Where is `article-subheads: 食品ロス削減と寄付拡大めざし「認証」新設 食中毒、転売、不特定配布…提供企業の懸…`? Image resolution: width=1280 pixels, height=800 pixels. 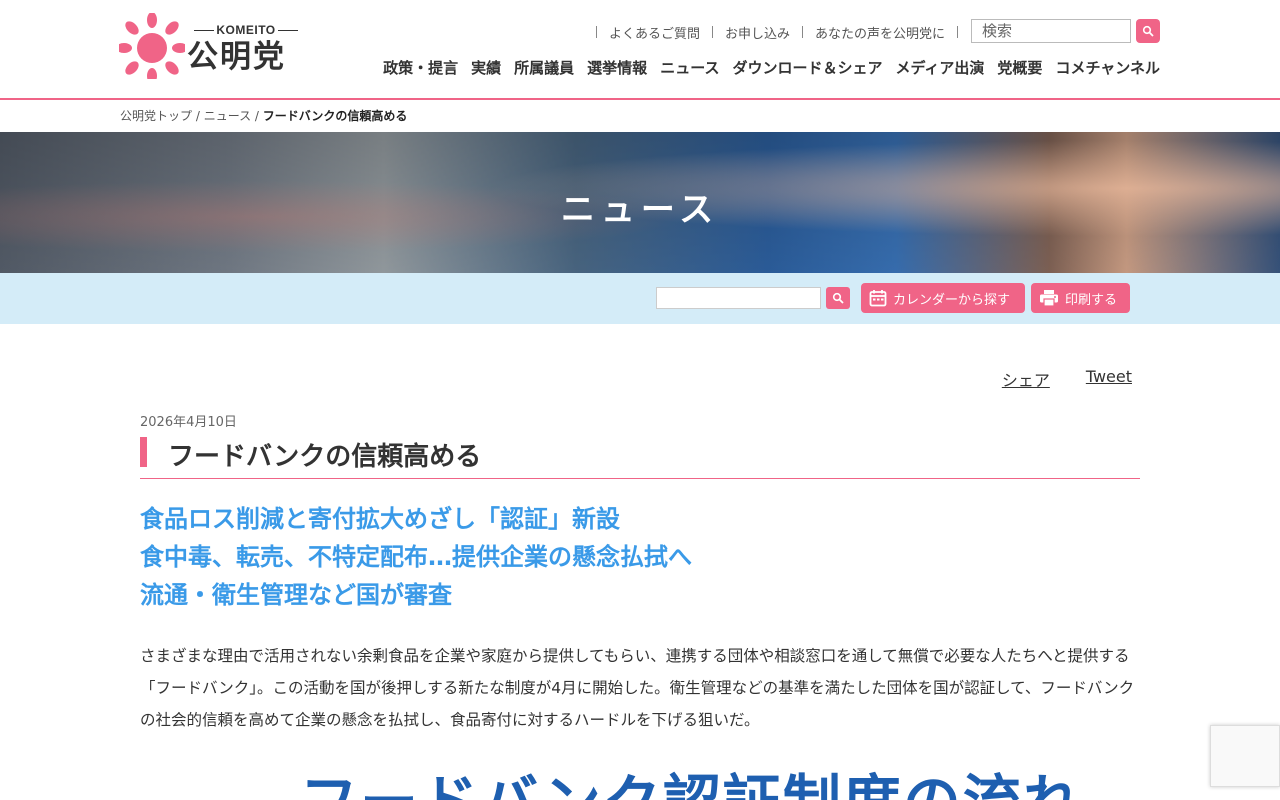 article-subheads: 食品ロス削減と寄付拡大めざし「認証」新設 食中毒、転売、不特定配布…提供企業の懸… is located at coordinates (416, 557).